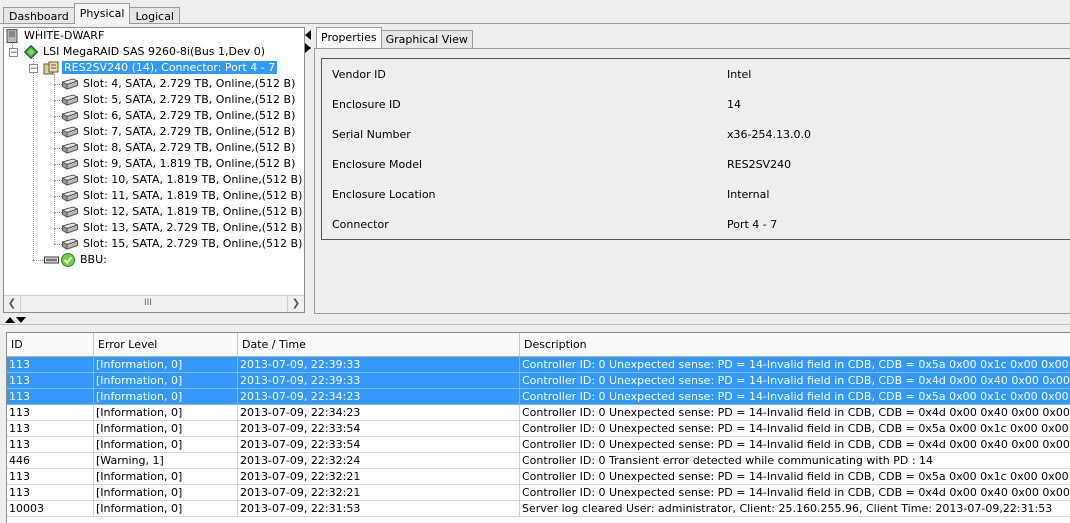 The width and height of the screenshot is (1070, 523). Describe the element at coordinates (10, 320) in the screenshot. I see `collapse-up-icon` at that location.